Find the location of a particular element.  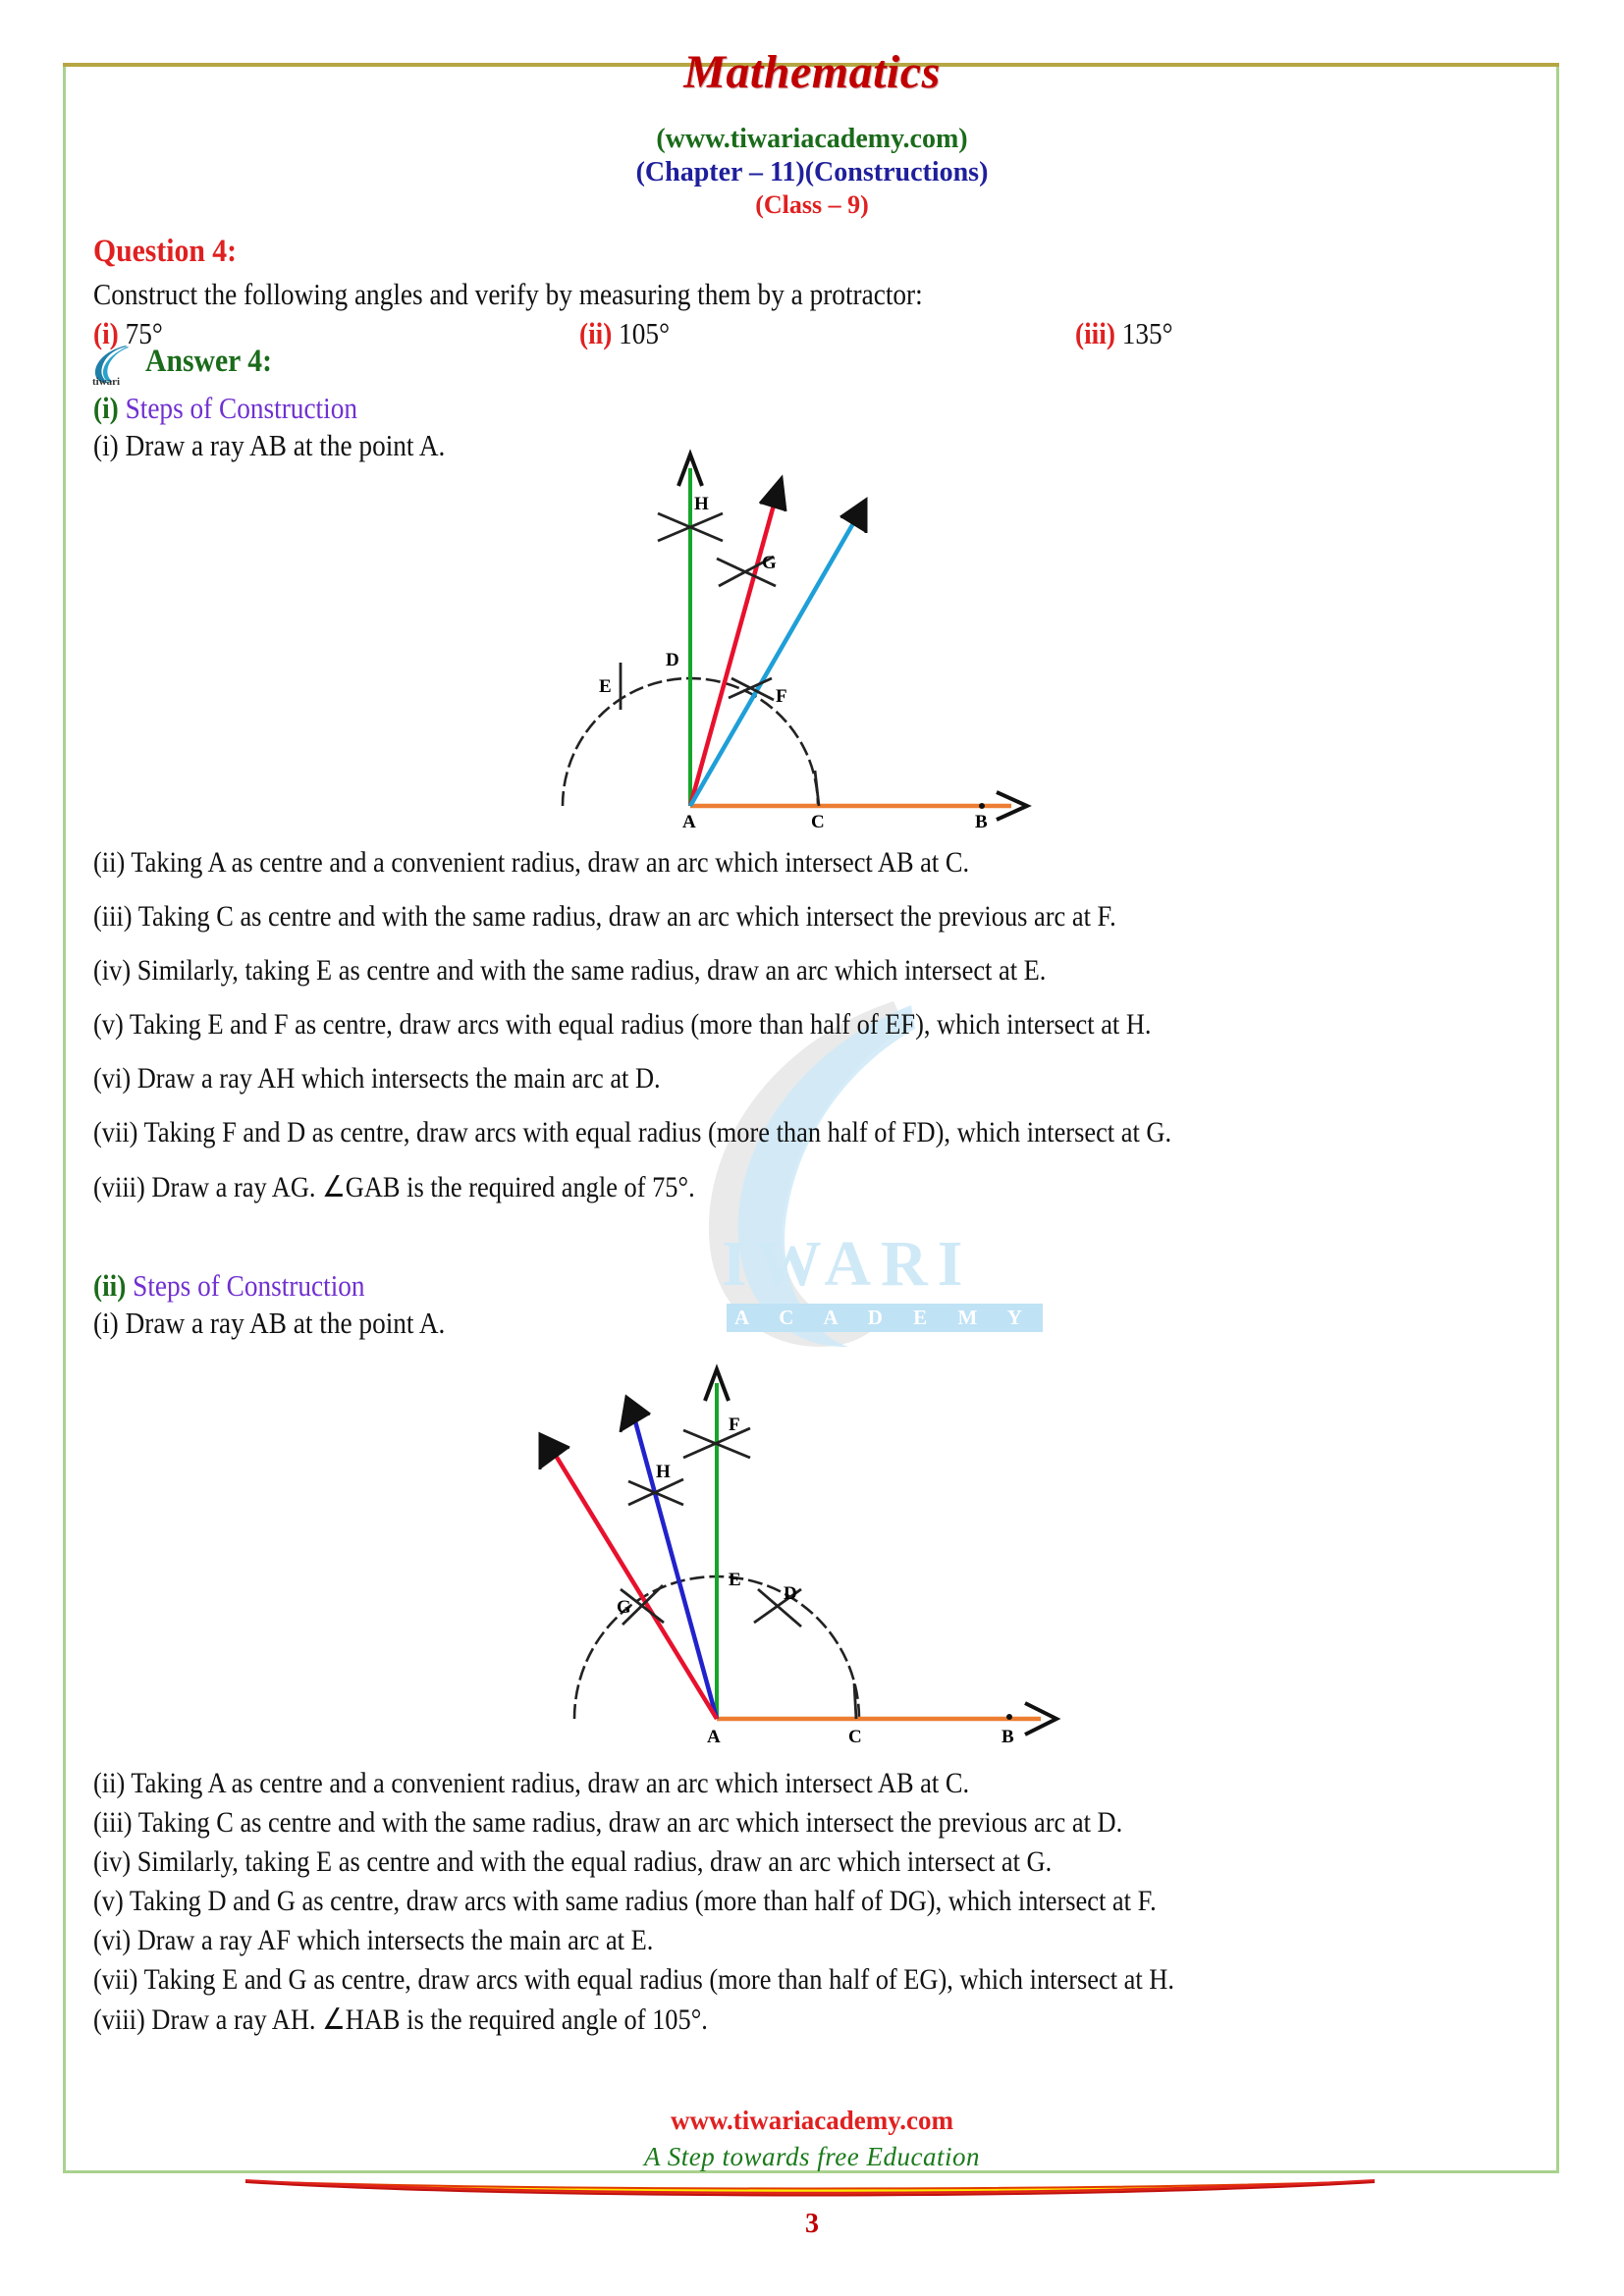

footer-website: www.tiwariacademy.com is located at coordinates (812, 2120).